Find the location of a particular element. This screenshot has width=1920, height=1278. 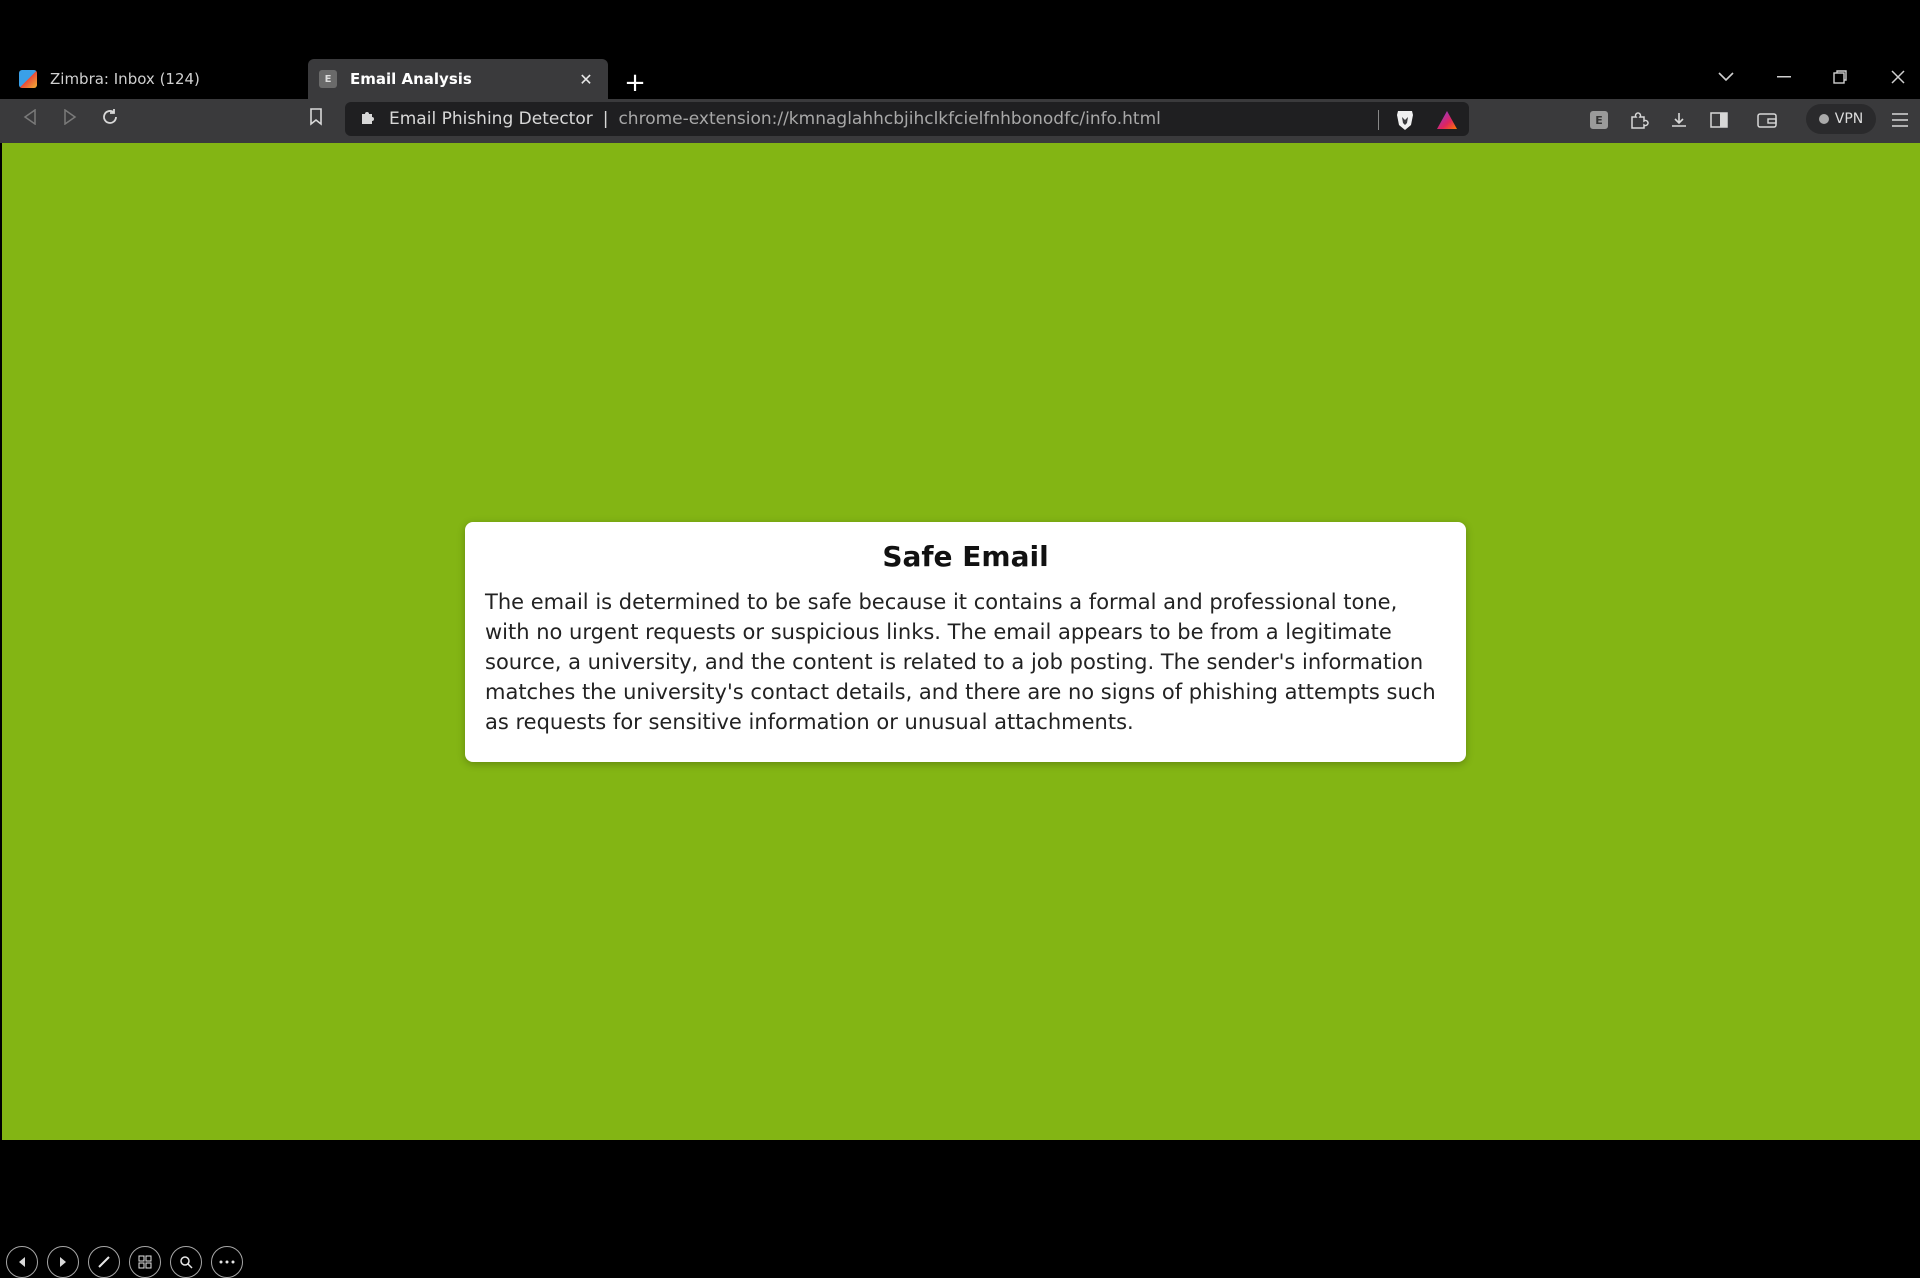

tab-zimbra-inbox: Zimbra: Inbox (124) is located at coordinates (154, 79).